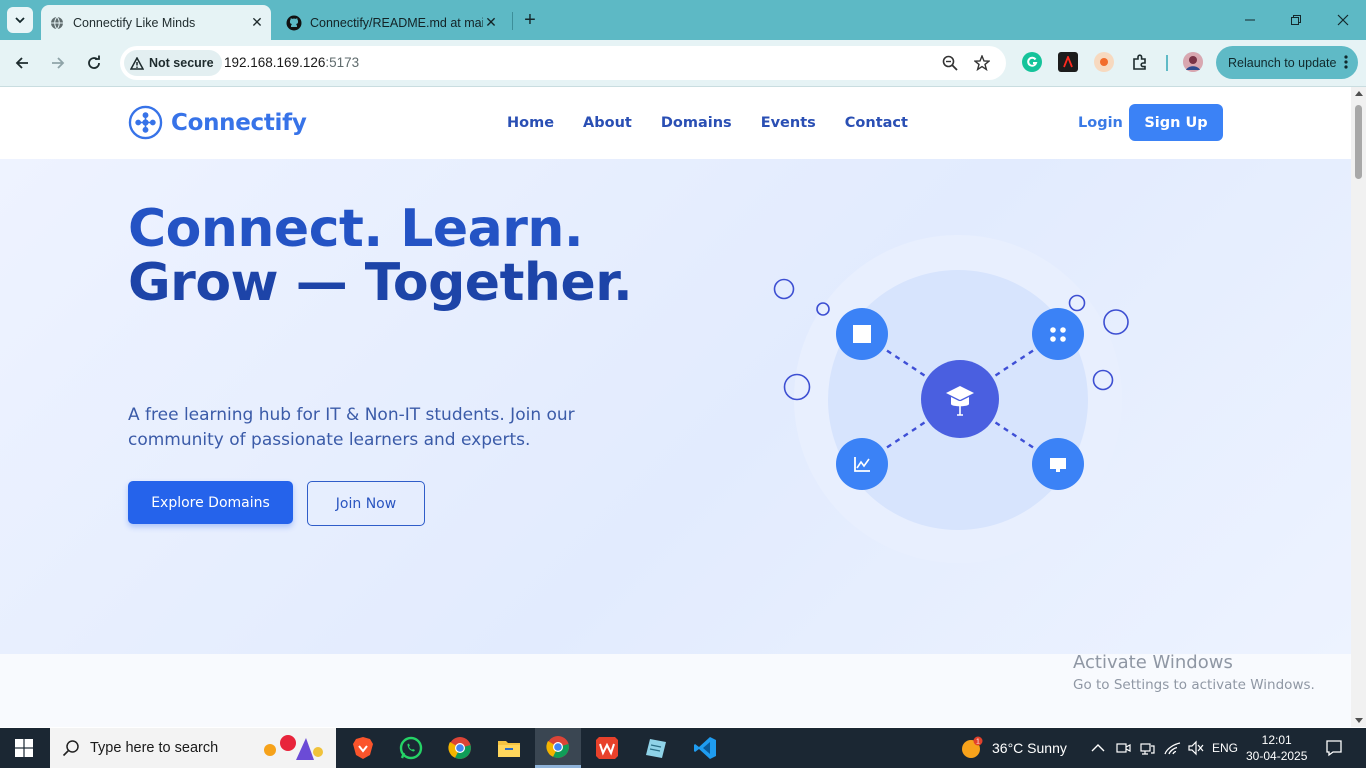 This screenshot has width=1366, height=768. I want to click on address-bar: Not secure 192.168.169.126:5173, so click(563, 63).